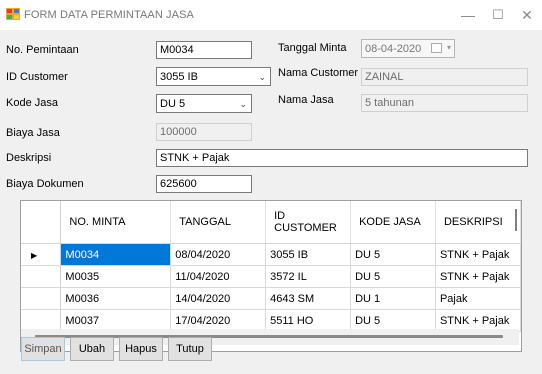 The image size is (542, 374). I want to click on no-permintaan-input: M0034, so click(204, 50).